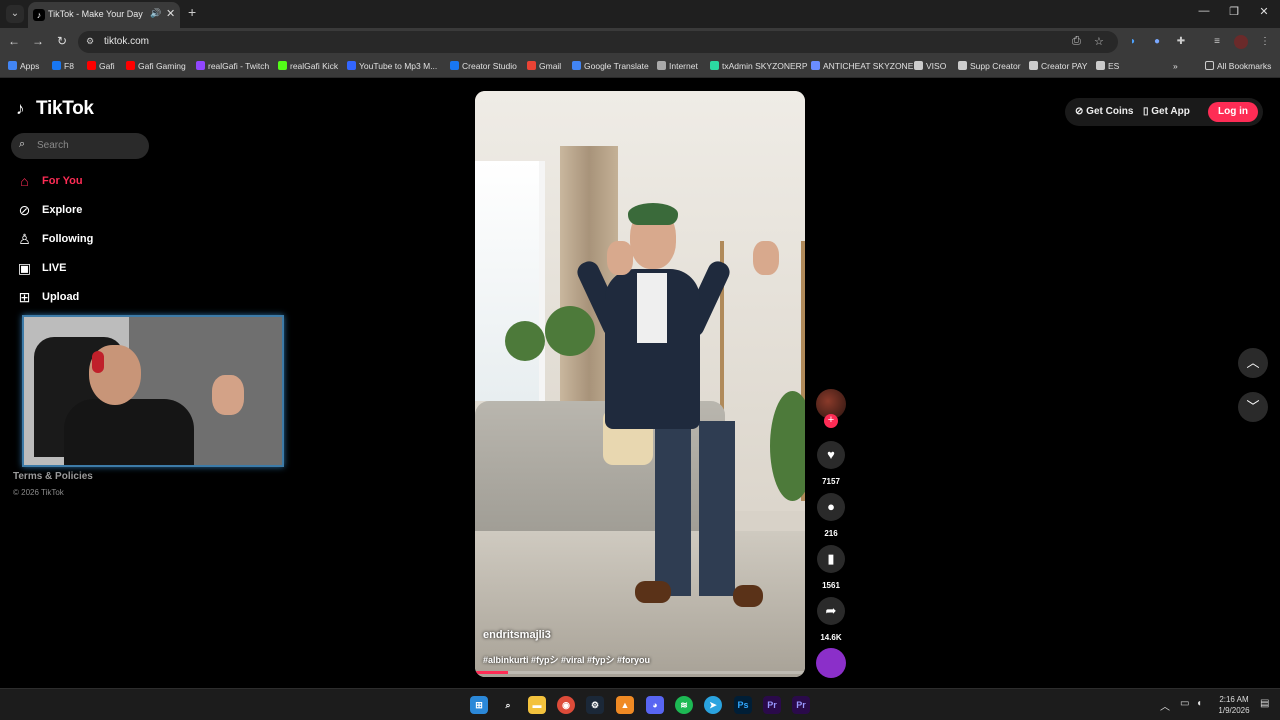 This screenshot has height=720, width=1280. I want to click on tab-search-button: ⌄, so click(15, 14).